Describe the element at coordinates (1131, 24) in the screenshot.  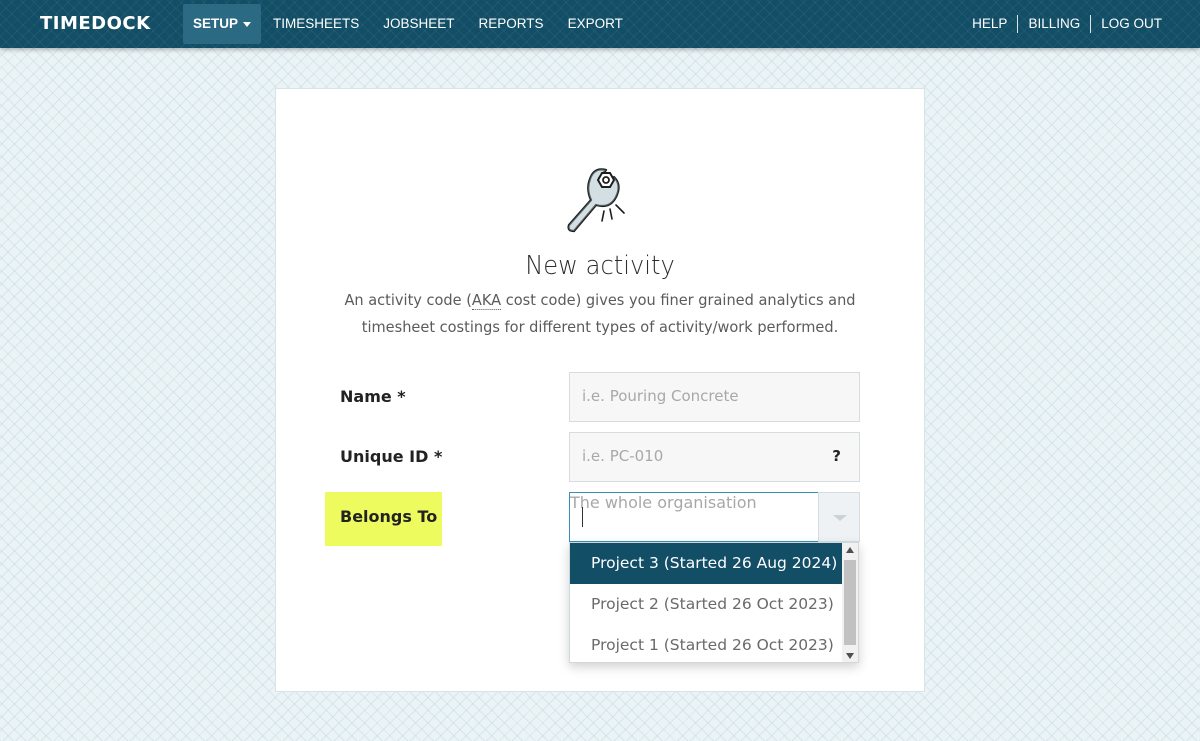
I see `nav-logout: LOG OUT` at that location.